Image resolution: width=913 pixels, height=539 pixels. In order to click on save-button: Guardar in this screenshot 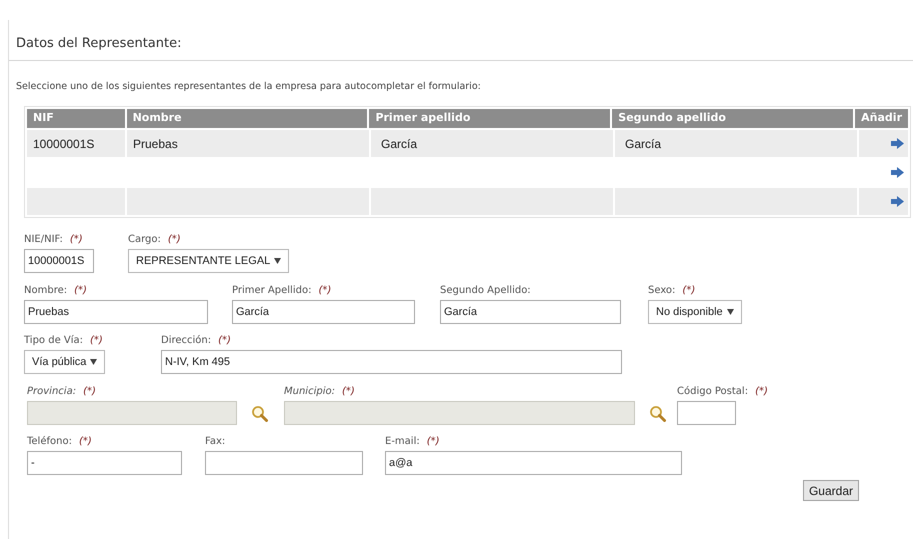, I will do `click(830, 490)`.